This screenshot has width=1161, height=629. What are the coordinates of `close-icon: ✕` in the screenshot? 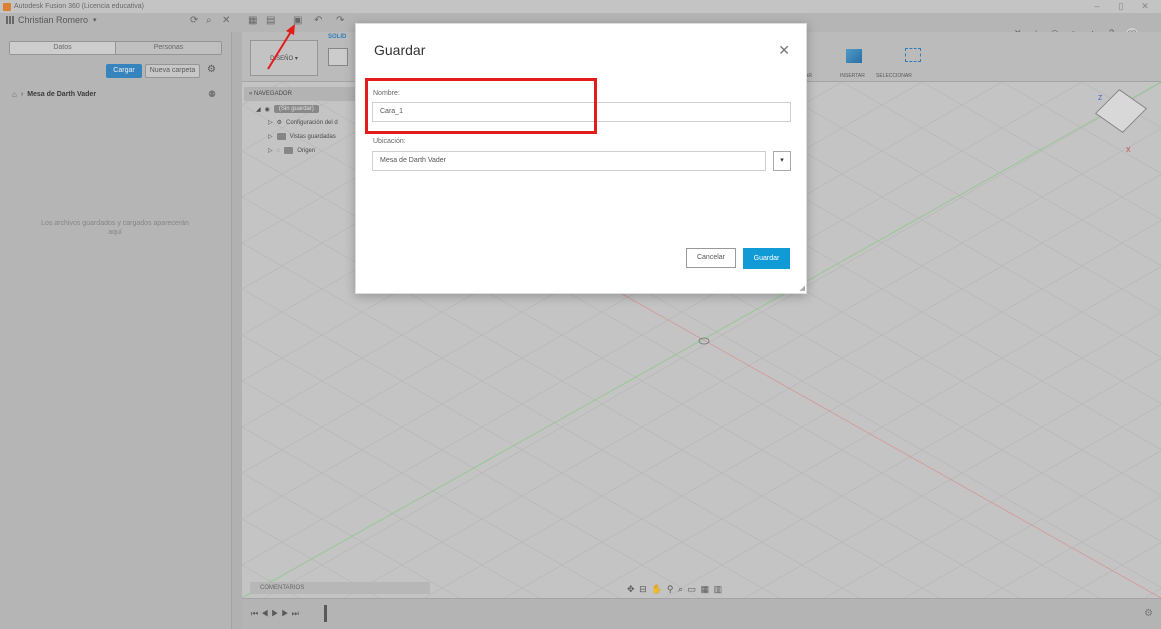 It's located at (784, 50).